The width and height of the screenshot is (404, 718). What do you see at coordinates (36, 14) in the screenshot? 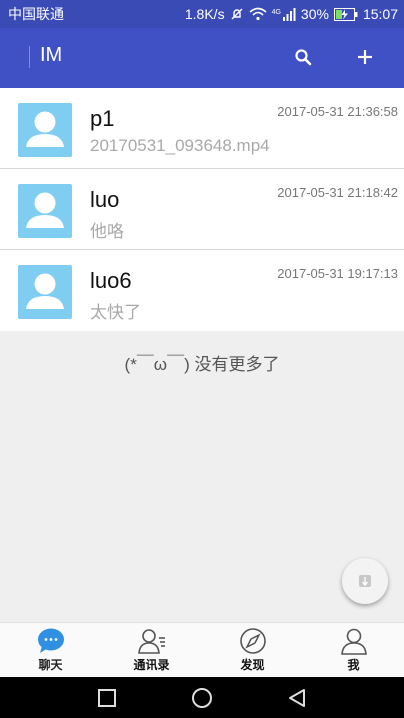
I see `carrier-name: 中国联通` at bounding box center [36, 14].